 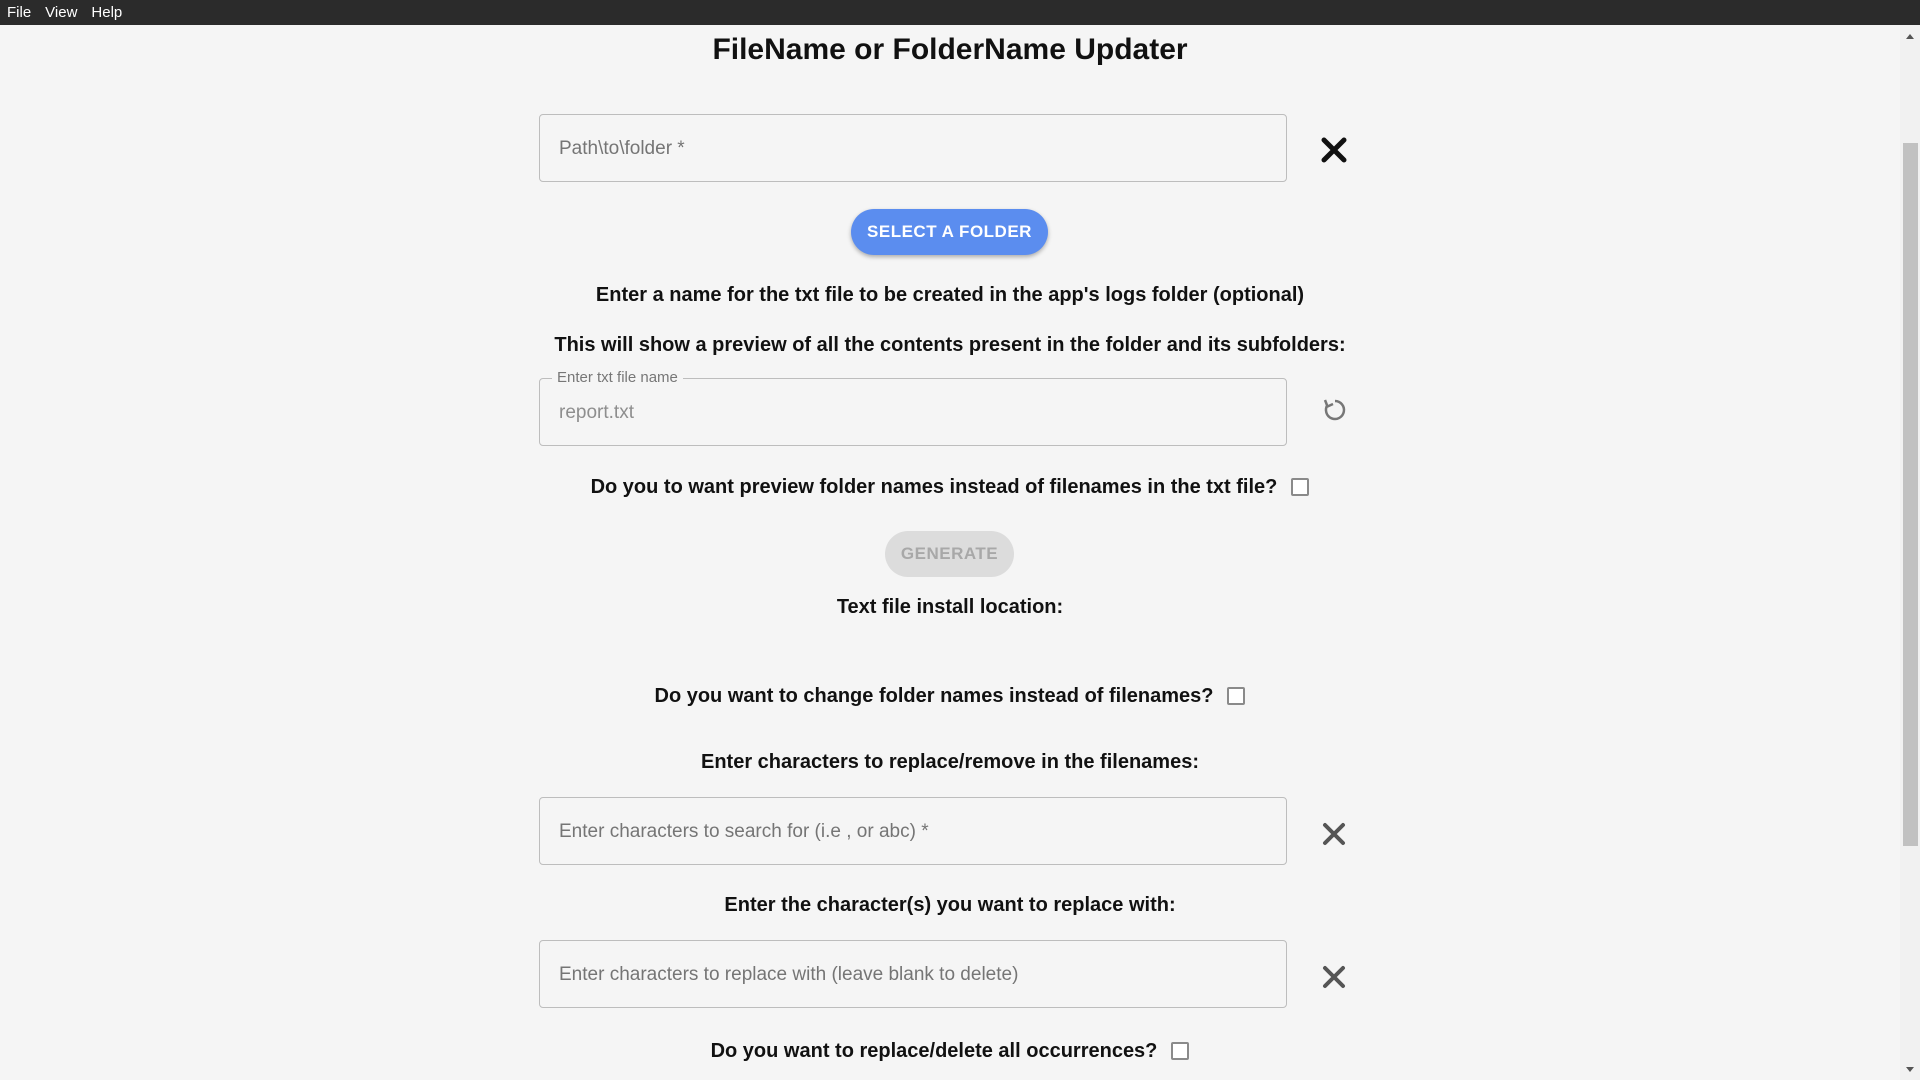 What do you see at coordinates (909, 149) in the screenshot?
I see `folder-path-input` at bounding box center [909, 149].